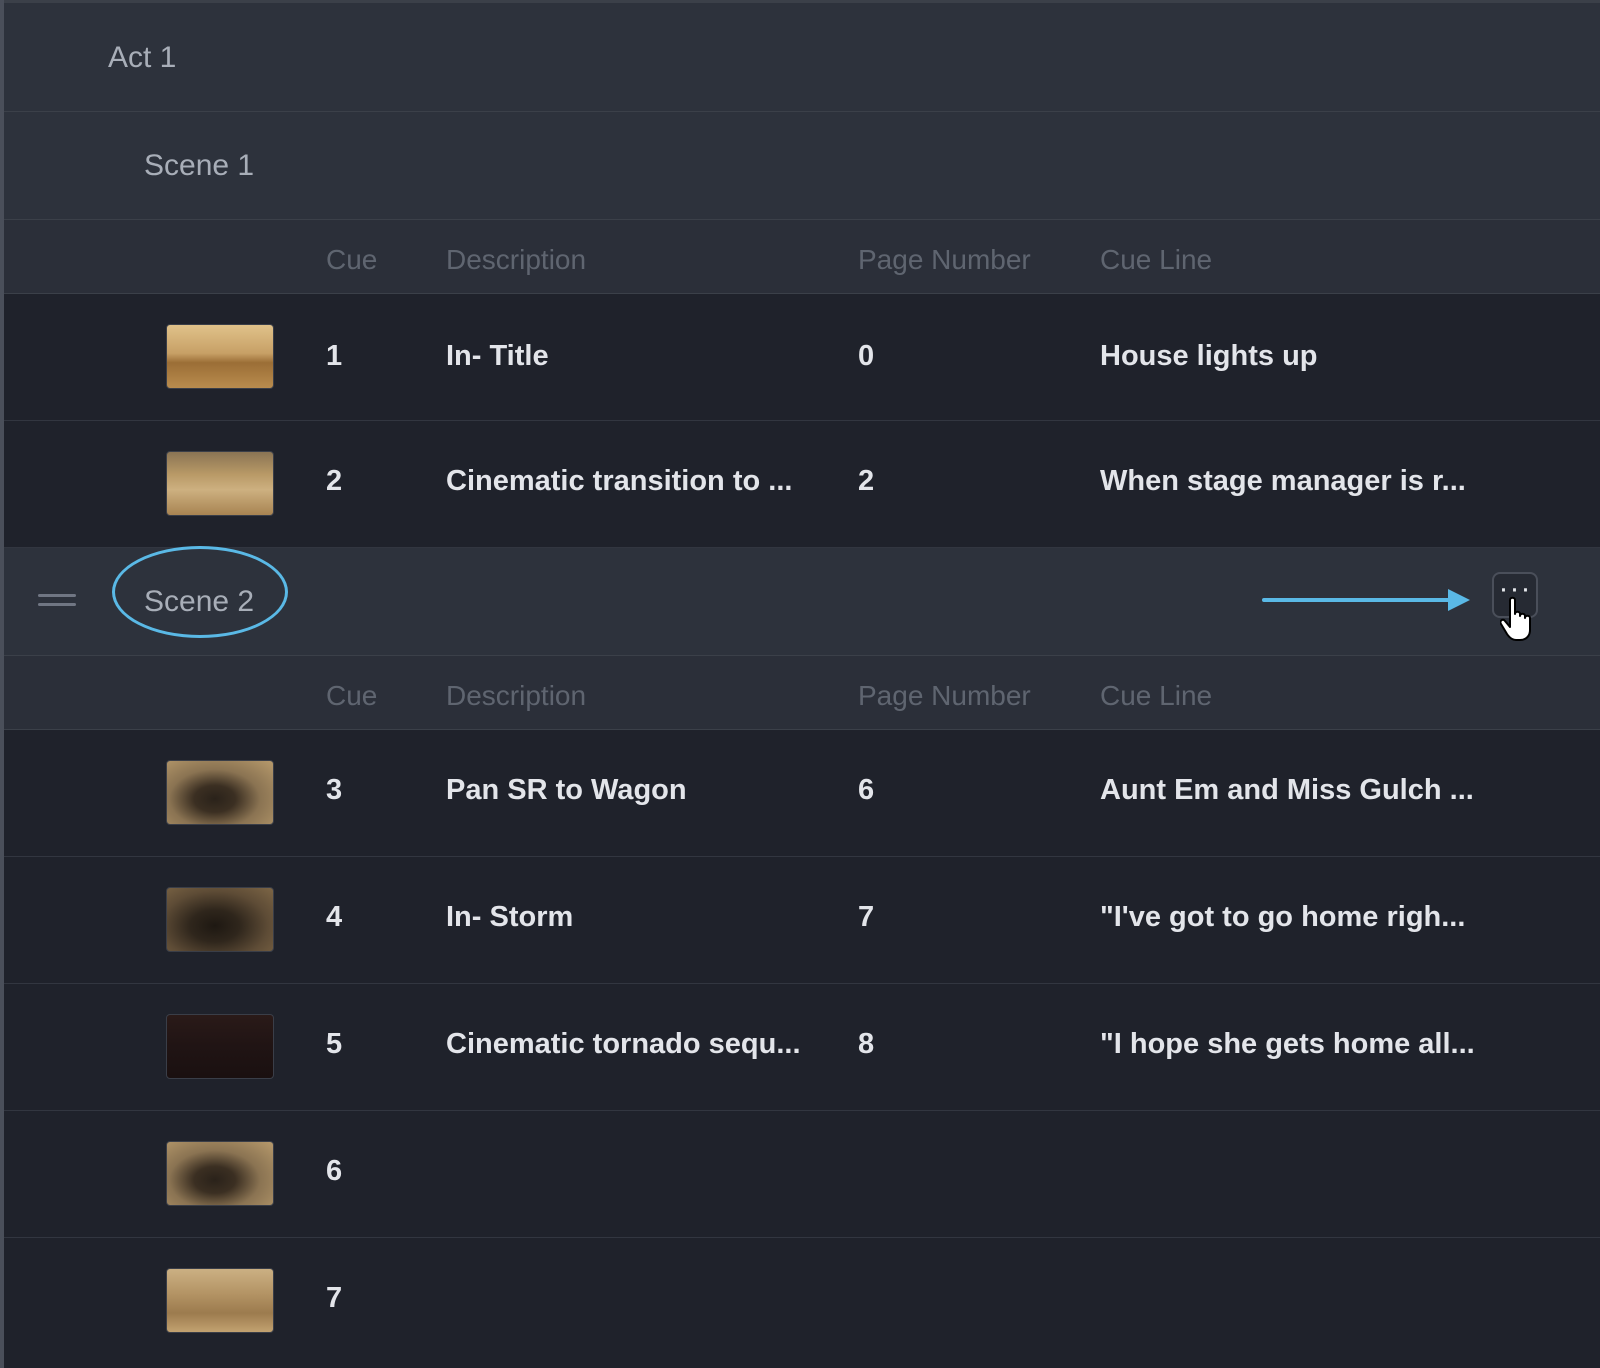 This screenshot has width=1600, height=1368. Describe the element at coordinates (334, 481) in the screenshot. I see `cue-number: 2` at that location.